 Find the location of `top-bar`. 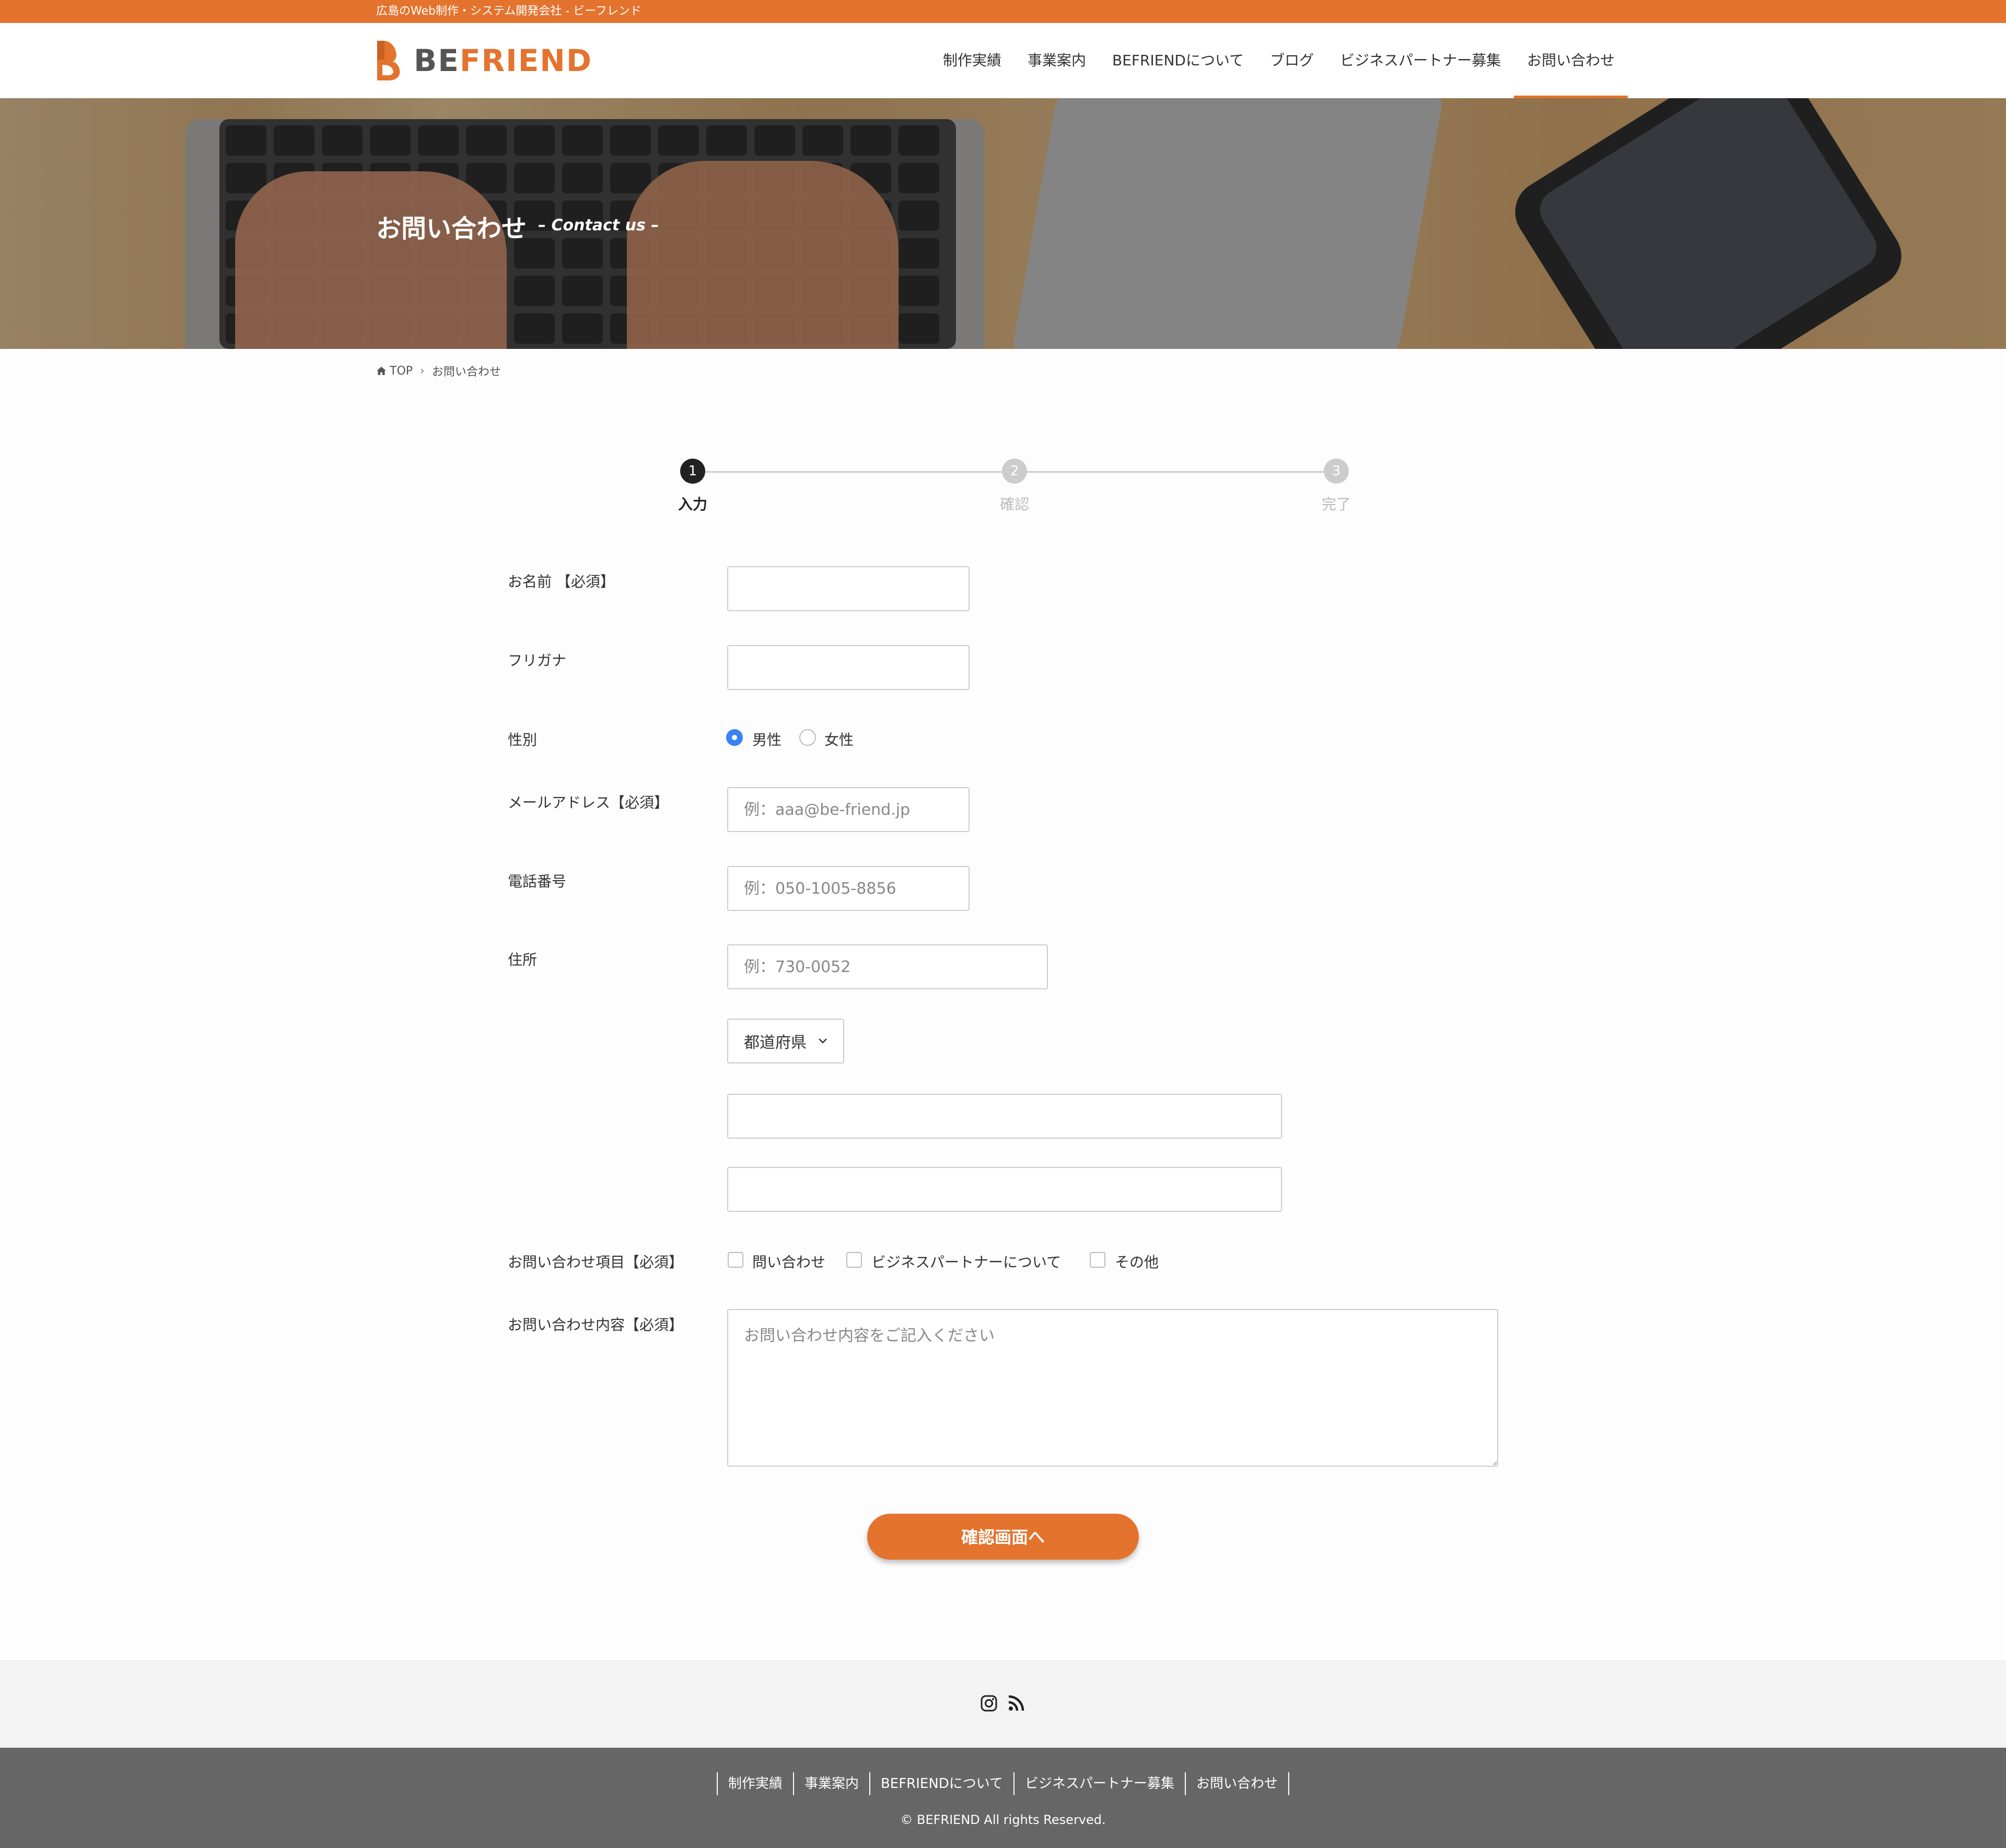

top-bar is located at coordinates (1003, 11).